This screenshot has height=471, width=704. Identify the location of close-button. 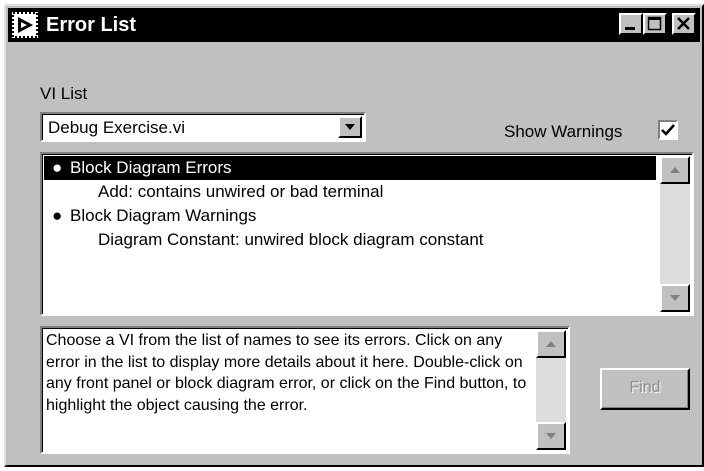
(684, 24).